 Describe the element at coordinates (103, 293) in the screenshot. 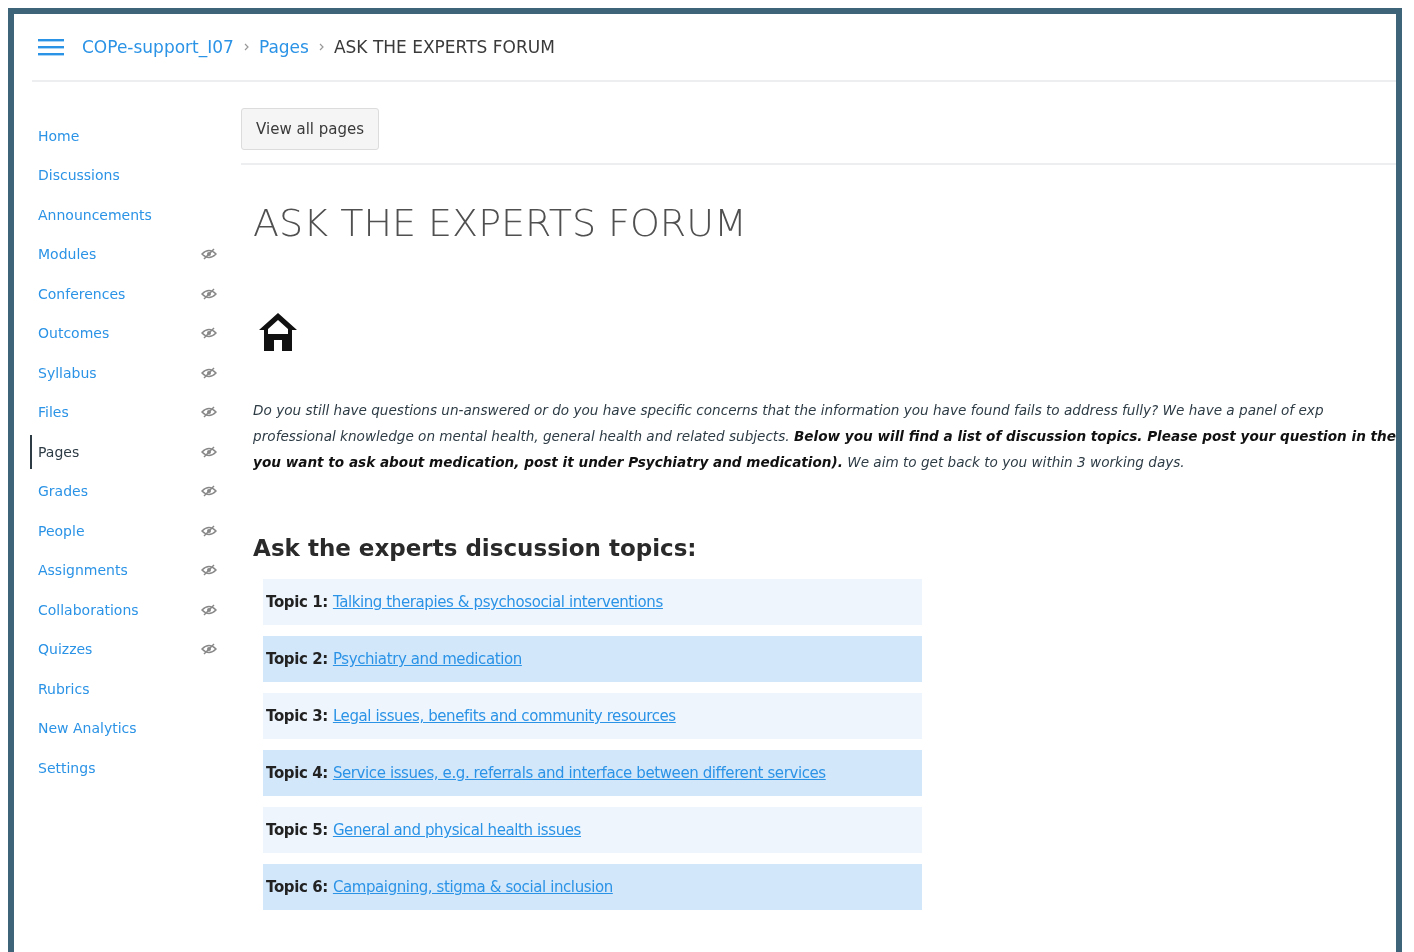

I see `sidebar-item: Conferences` at that location.